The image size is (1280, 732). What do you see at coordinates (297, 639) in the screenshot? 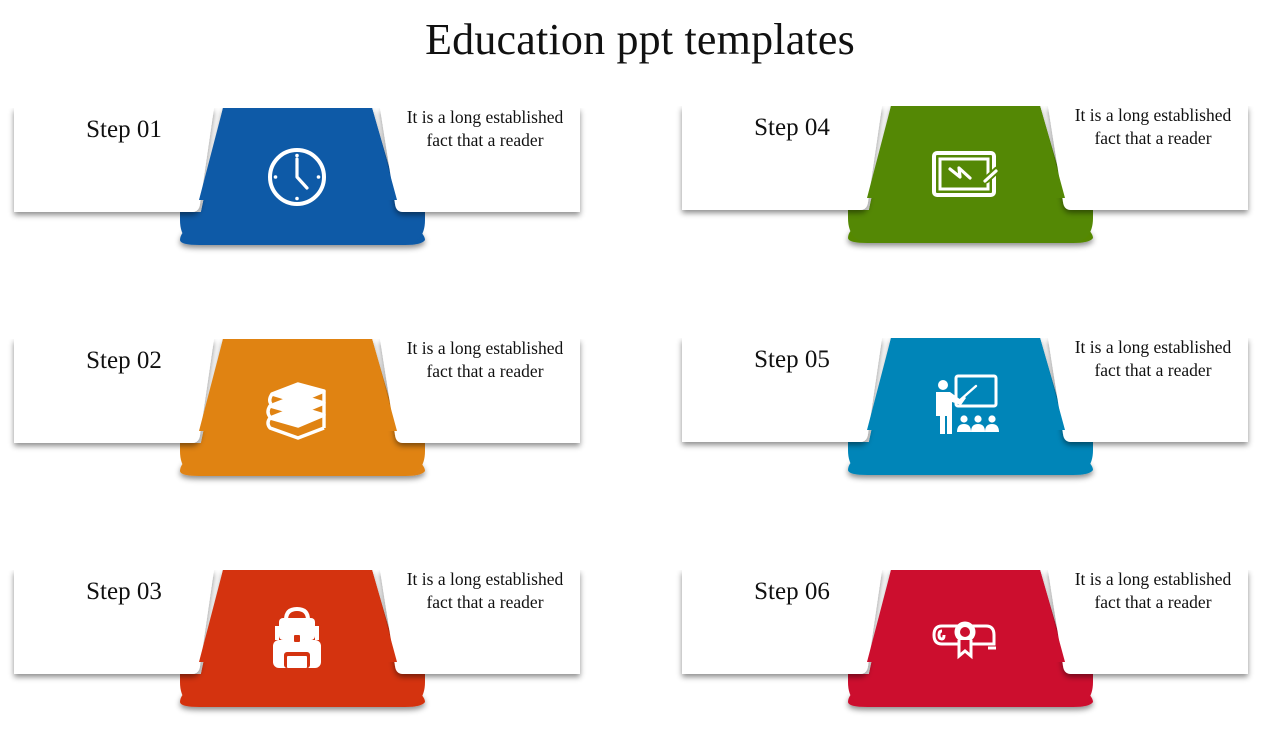
I see `backpack-icon` at bounding box center [297, 639].